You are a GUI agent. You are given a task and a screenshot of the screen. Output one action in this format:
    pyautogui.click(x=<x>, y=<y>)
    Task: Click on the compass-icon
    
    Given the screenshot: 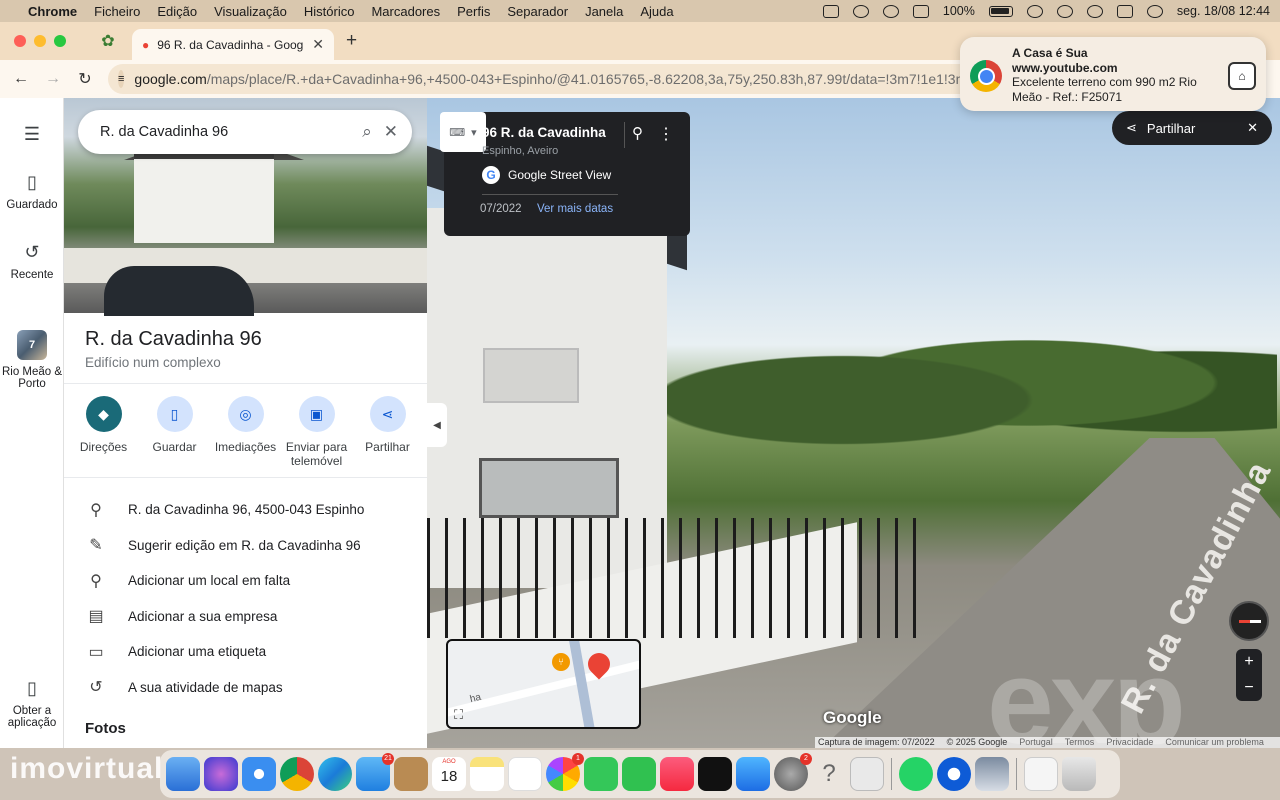 What is the action you would take?
    pyautogui.click(x=1249, y=621)
    